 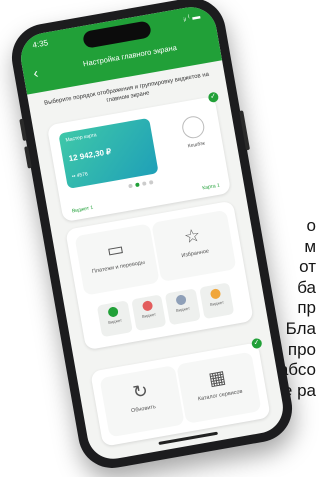 I want to click on mini-widgets-row: Виджет Виджет Виджет Виджет, so click(x=165, y=310).